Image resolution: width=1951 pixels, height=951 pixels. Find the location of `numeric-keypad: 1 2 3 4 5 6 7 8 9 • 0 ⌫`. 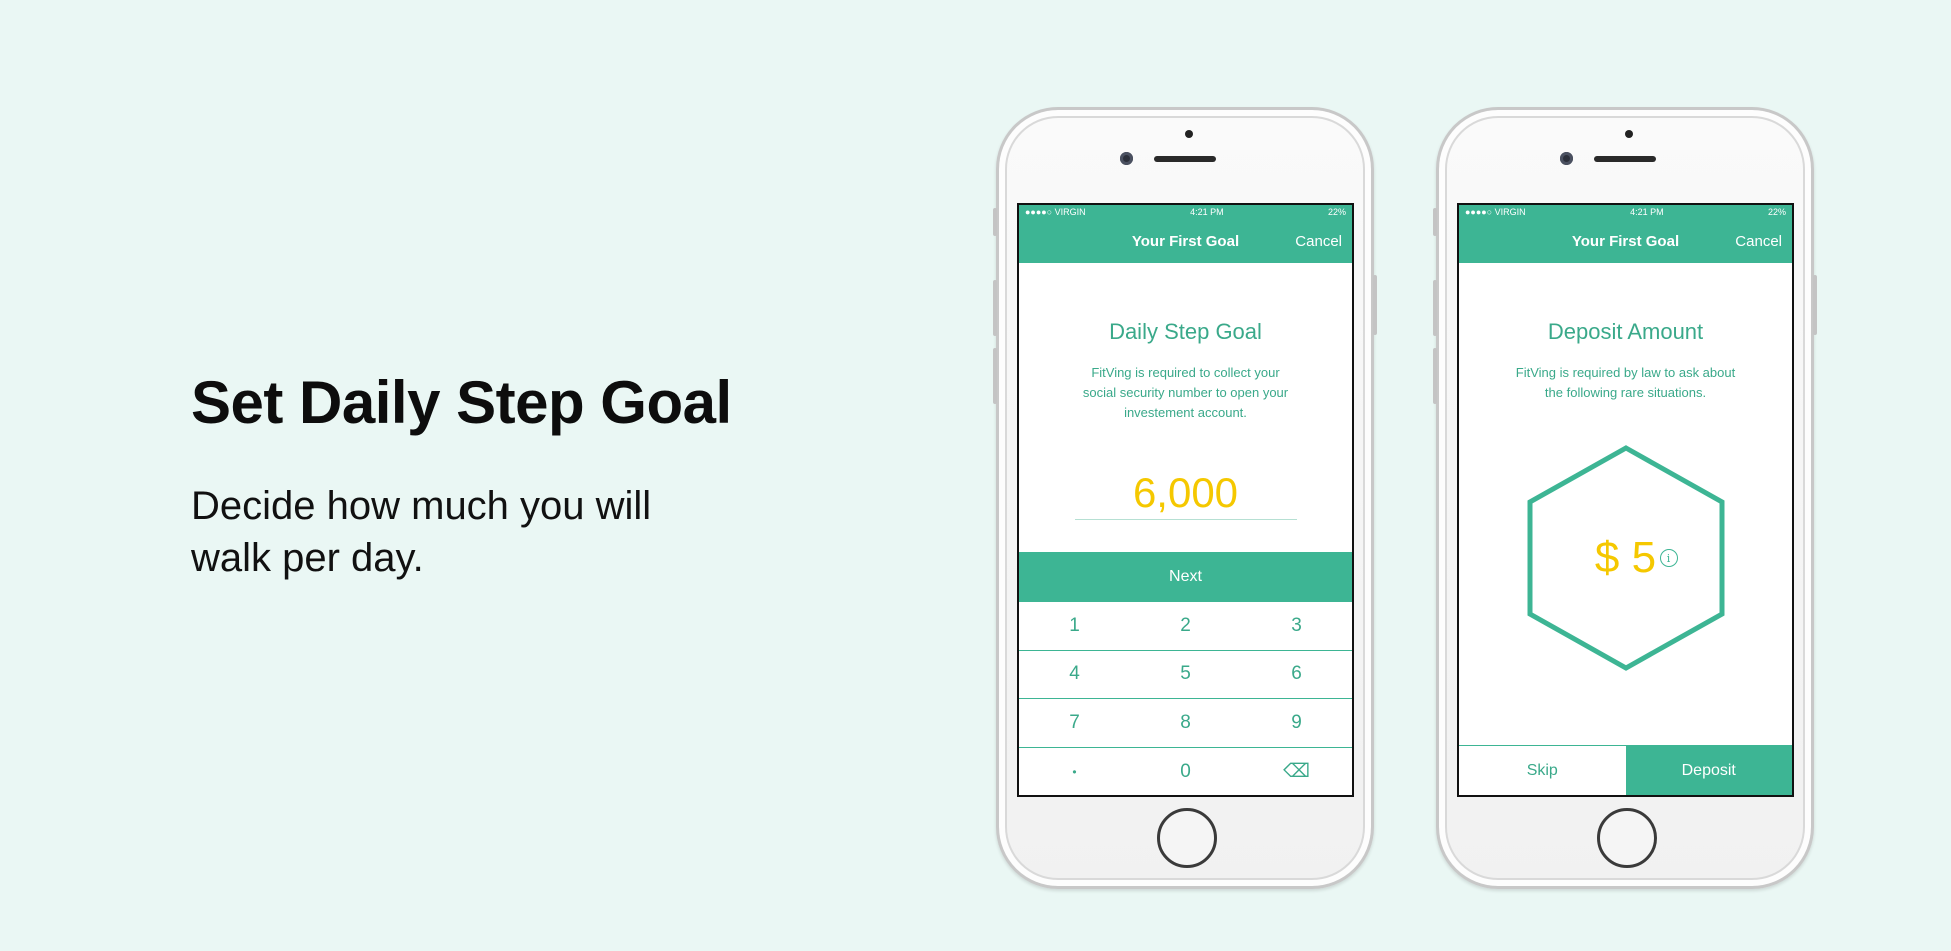

numeric-keypad: 1 2 3 4 5 6 7 8 9 • 0 ⌫ is located at coordinates (1185, 699).